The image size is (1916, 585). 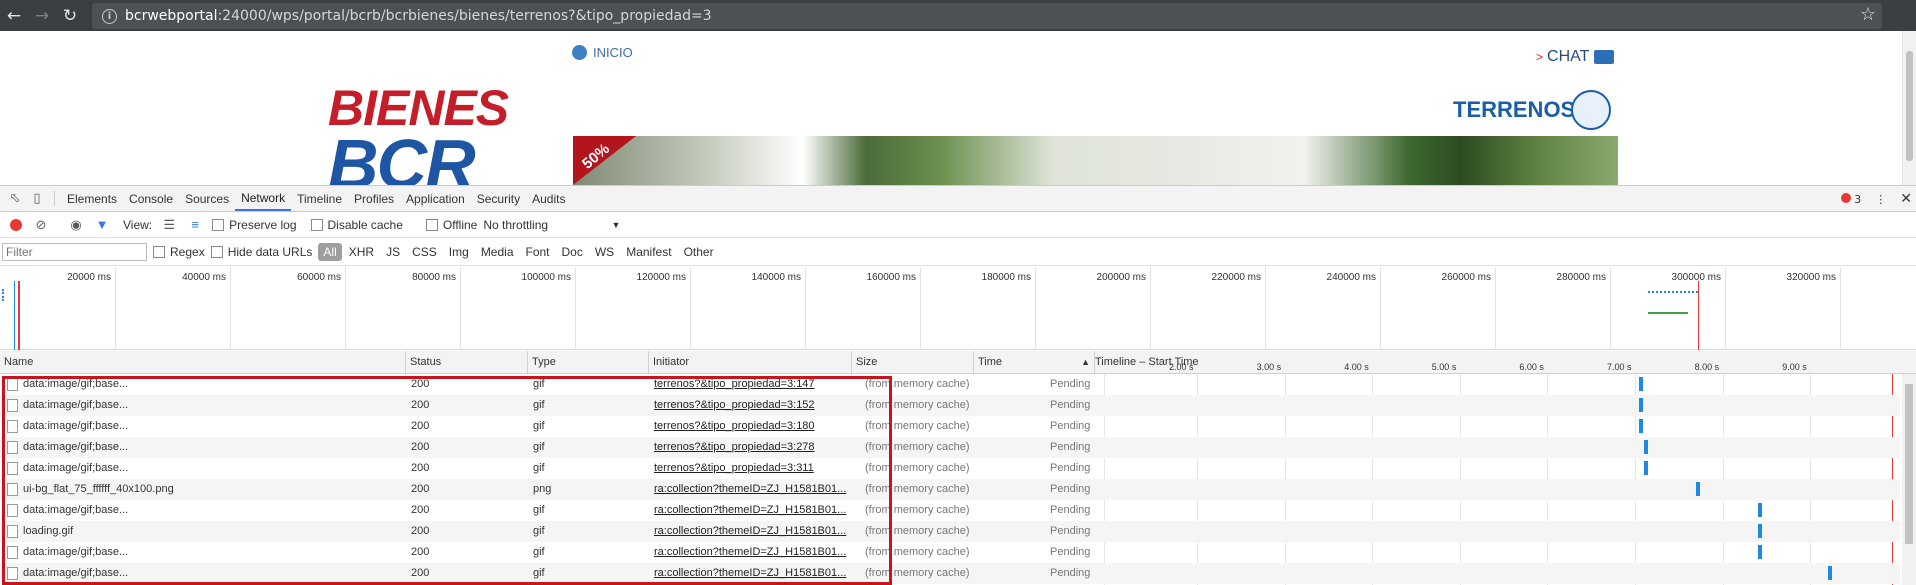 I want to click on tab-console: Console, so click(x=151, y=198).